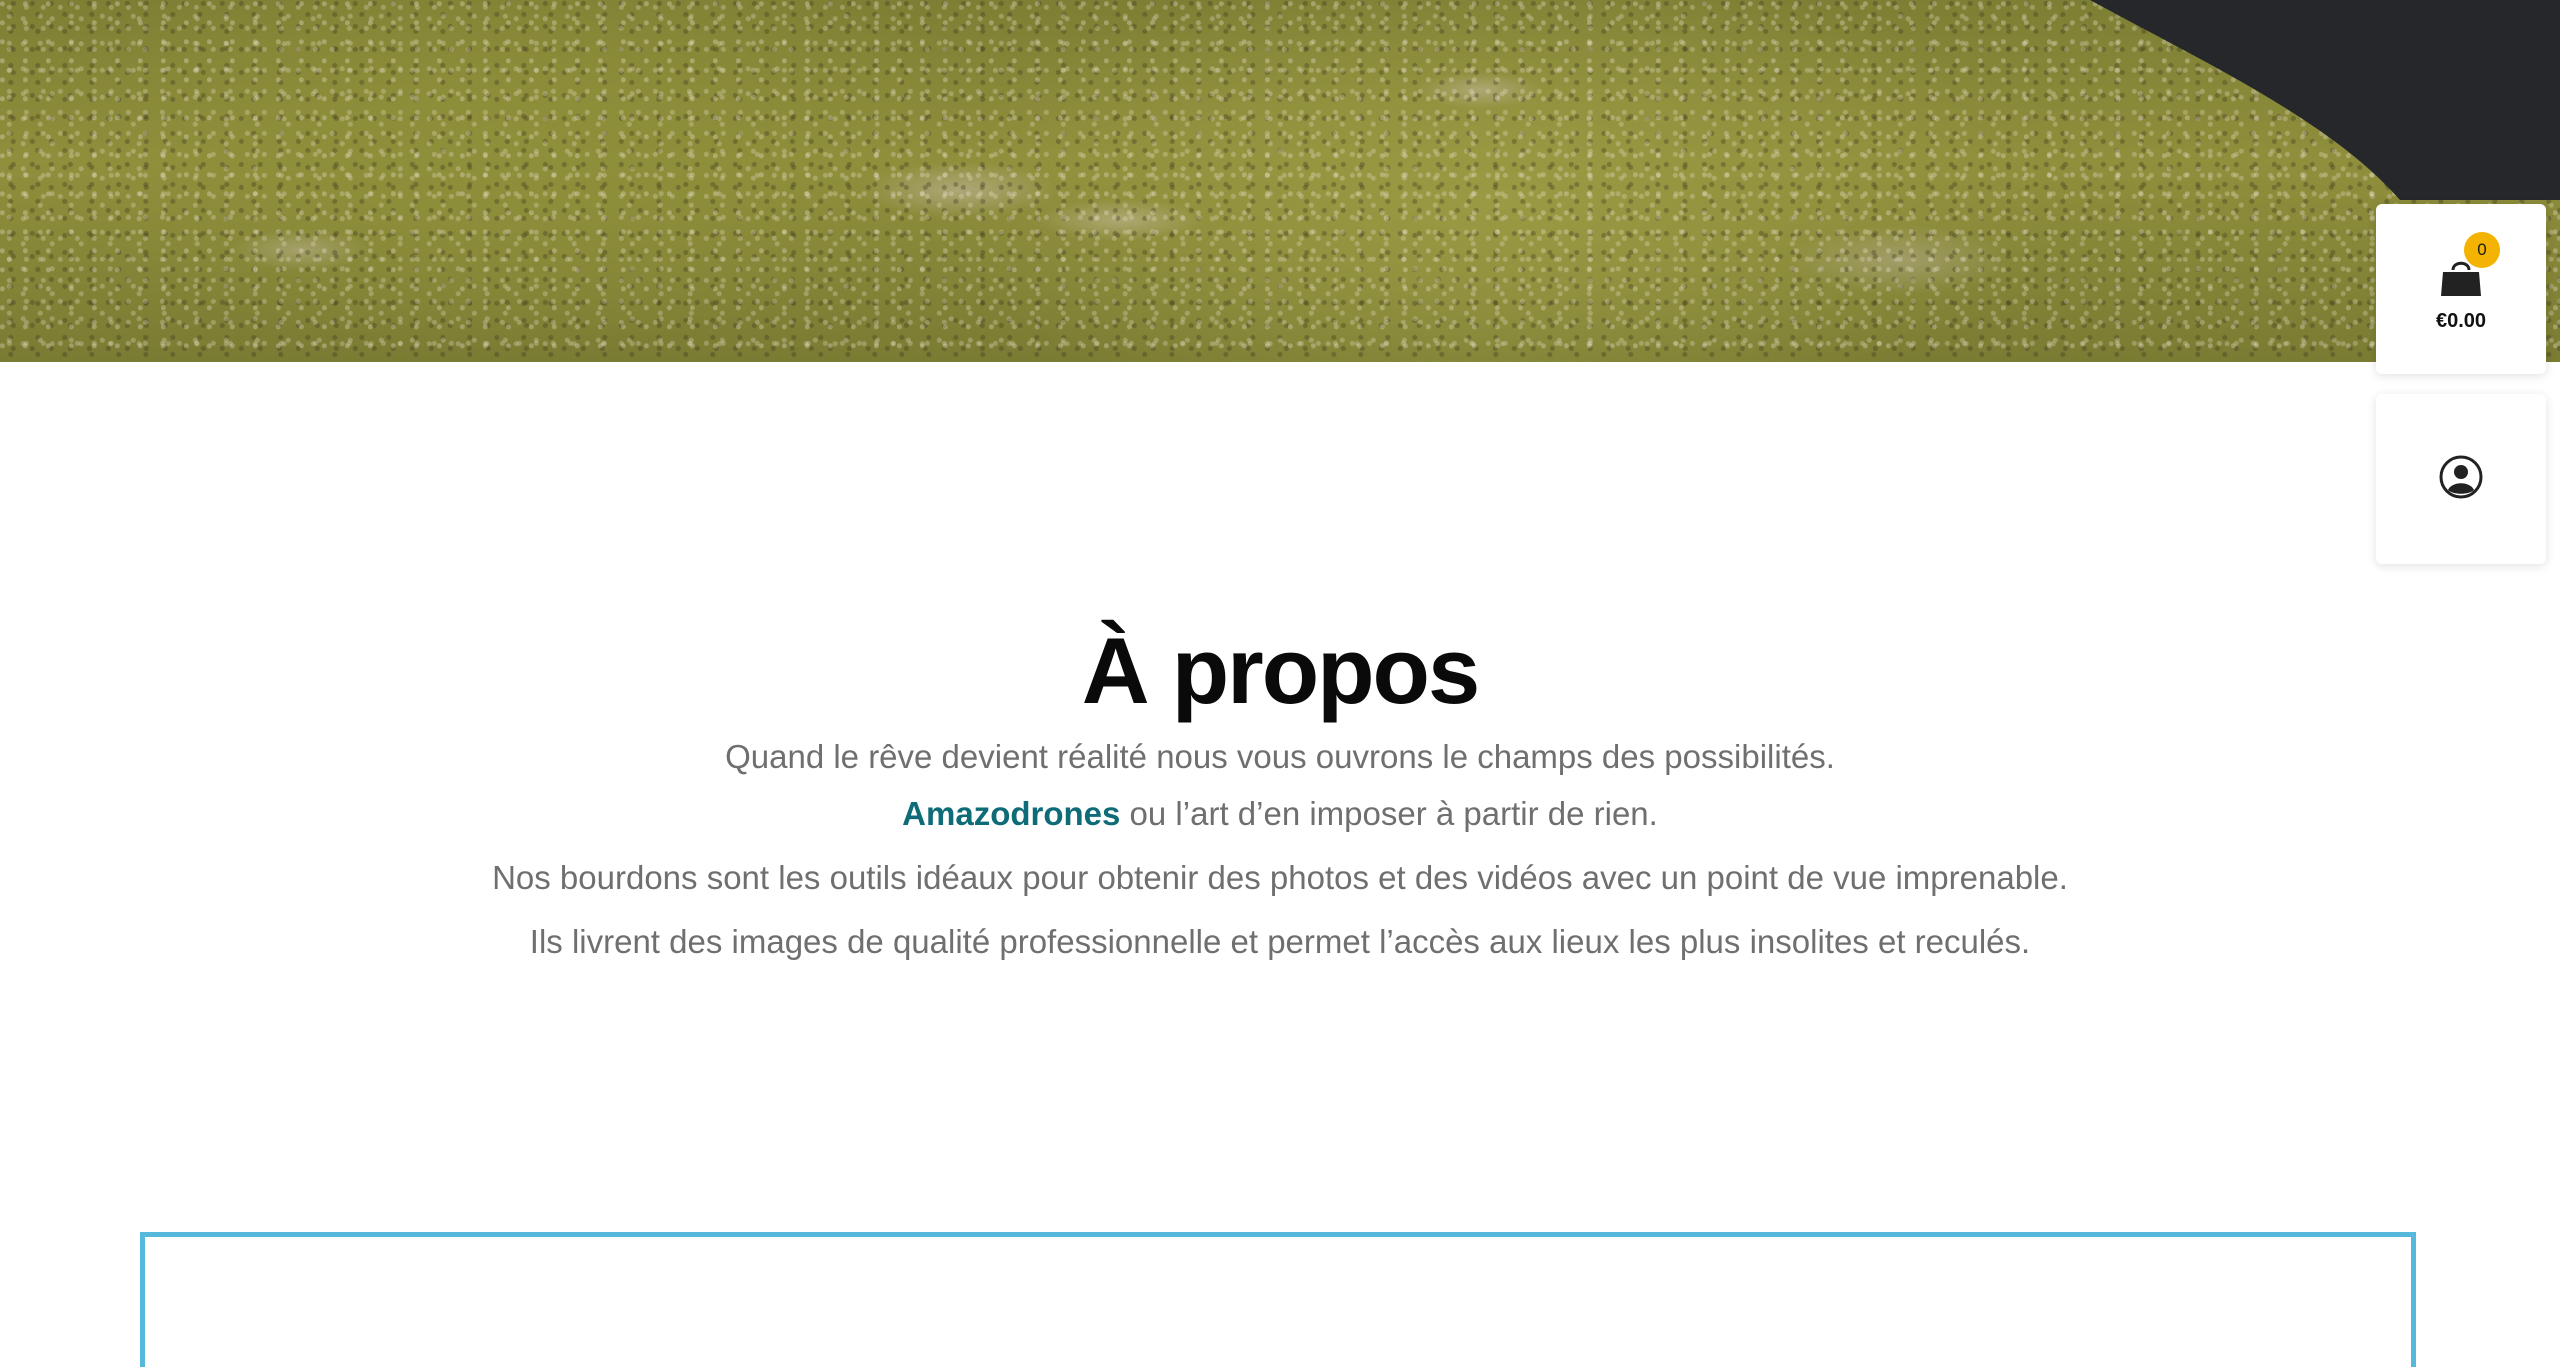  What do you see at coordinates (2325, 100) in the screenshot?
I see `hero-dark-corner` at bounding box center [2325, 100].